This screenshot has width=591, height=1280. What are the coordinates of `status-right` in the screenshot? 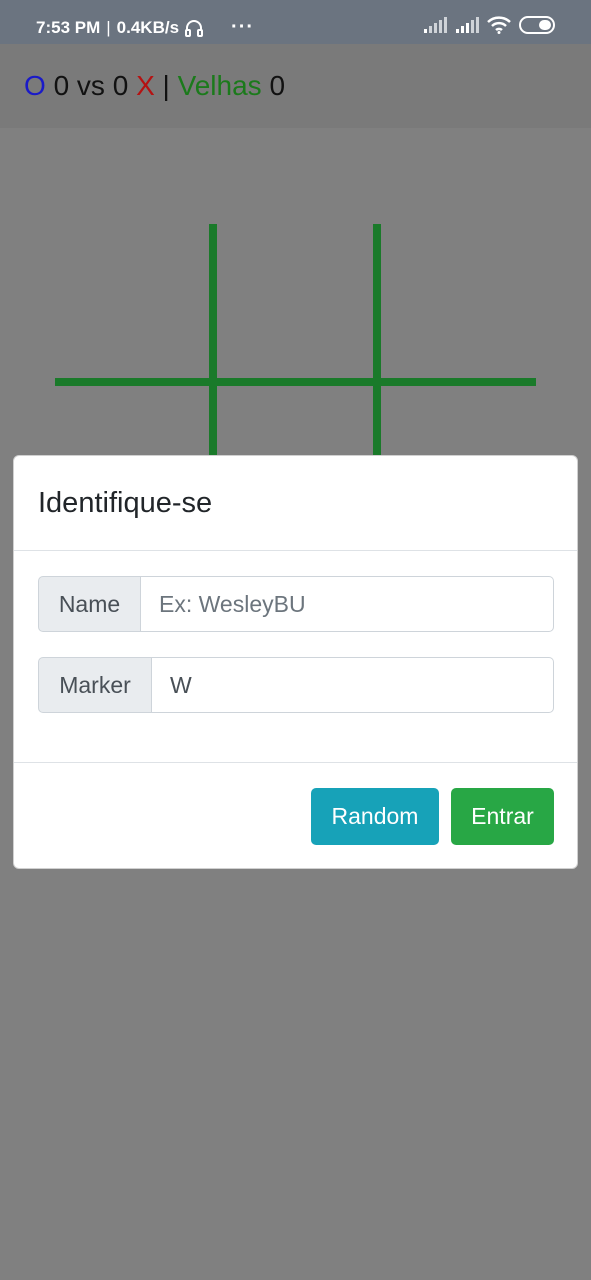 It's located at (490, 27).